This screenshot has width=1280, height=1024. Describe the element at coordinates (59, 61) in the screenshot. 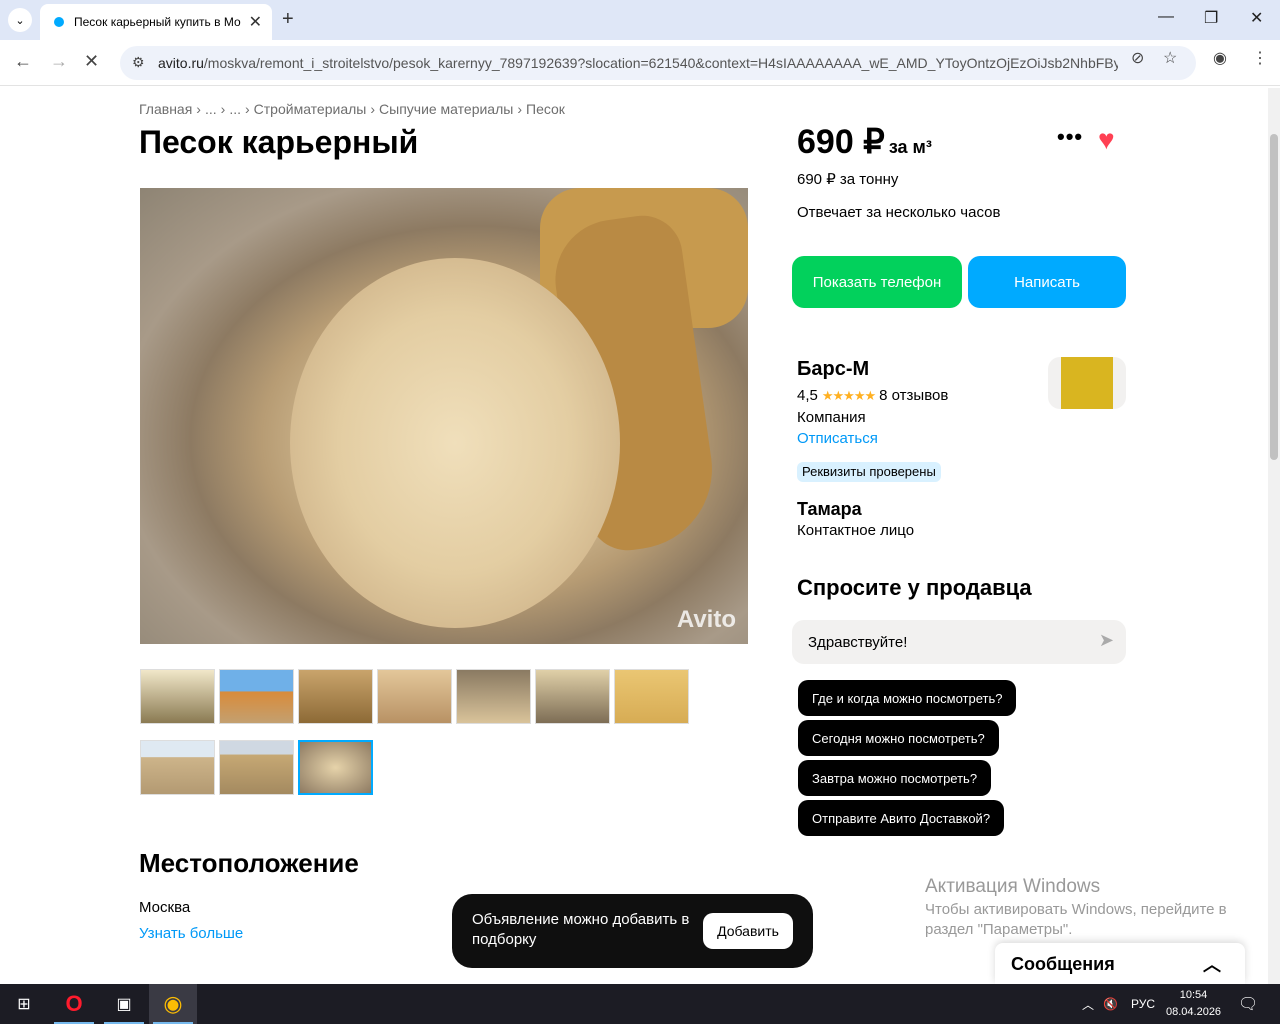

I see `forward-button: →` at that location.